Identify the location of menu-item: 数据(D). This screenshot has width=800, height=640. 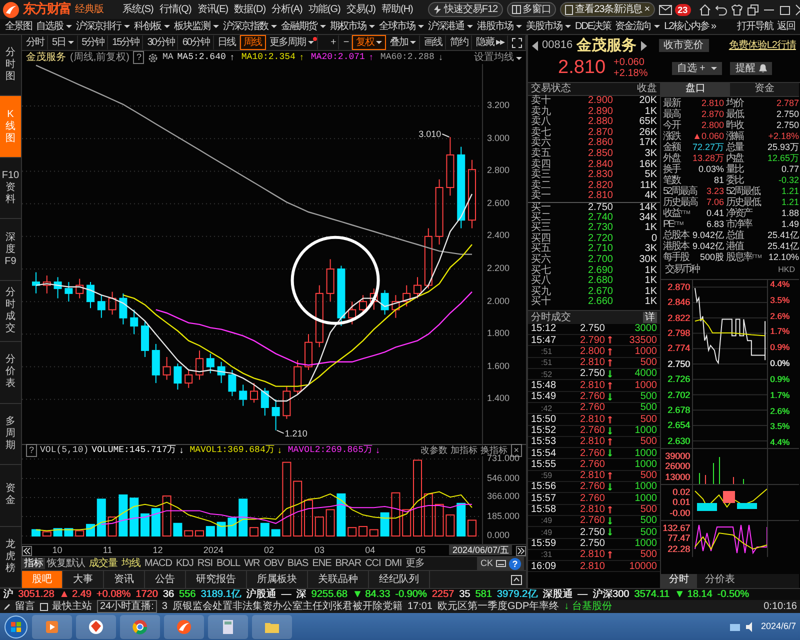
(250, 10).